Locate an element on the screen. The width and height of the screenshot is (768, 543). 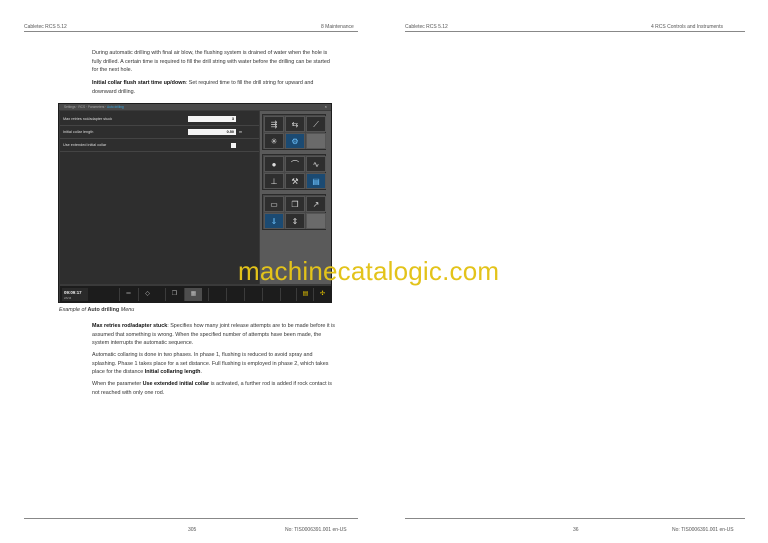
clock: 09:09:17 2/6/16 is located at coordinates (75, 294).